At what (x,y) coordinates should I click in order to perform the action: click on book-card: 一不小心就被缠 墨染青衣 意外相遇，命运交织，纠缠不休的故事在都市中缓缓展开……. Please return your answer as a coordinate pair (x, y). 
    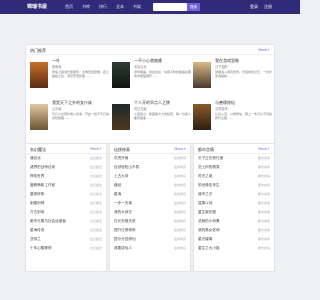
    Looking at the image, I should click on (152, 79).